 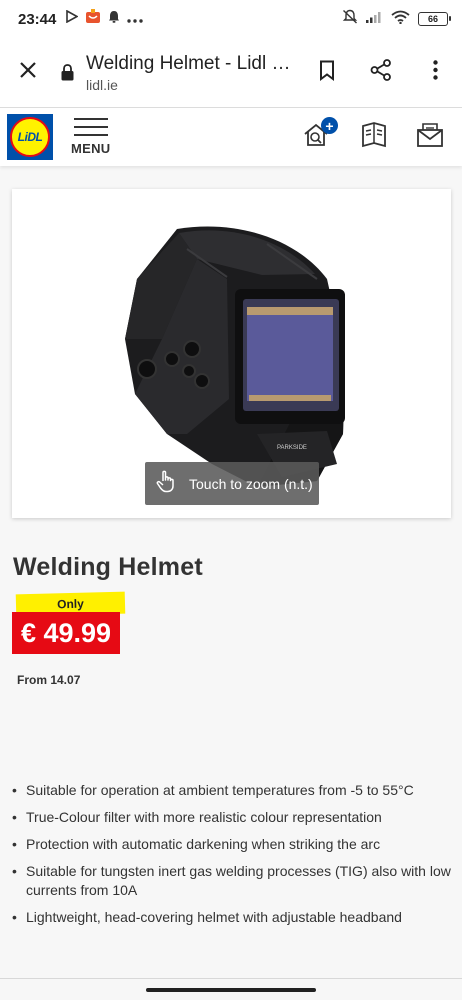 I want to click on zoom-hint: Touch to zoom (n.t.), so click(x=232, y=483).